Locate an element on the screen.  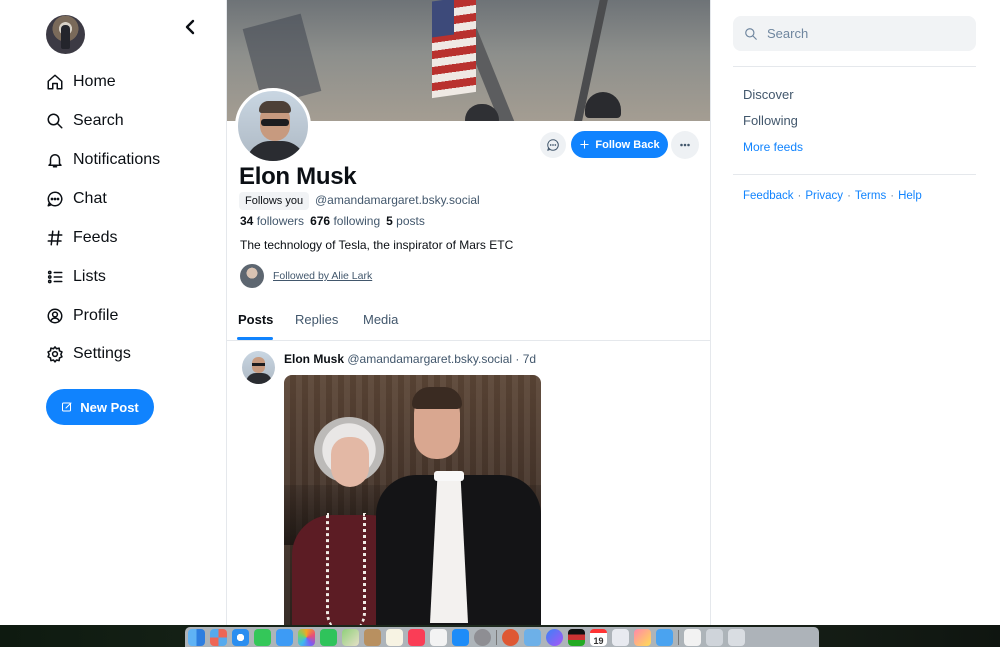
followed-by-link: Followed by Alie Lark is located at coordinates (322, 276).